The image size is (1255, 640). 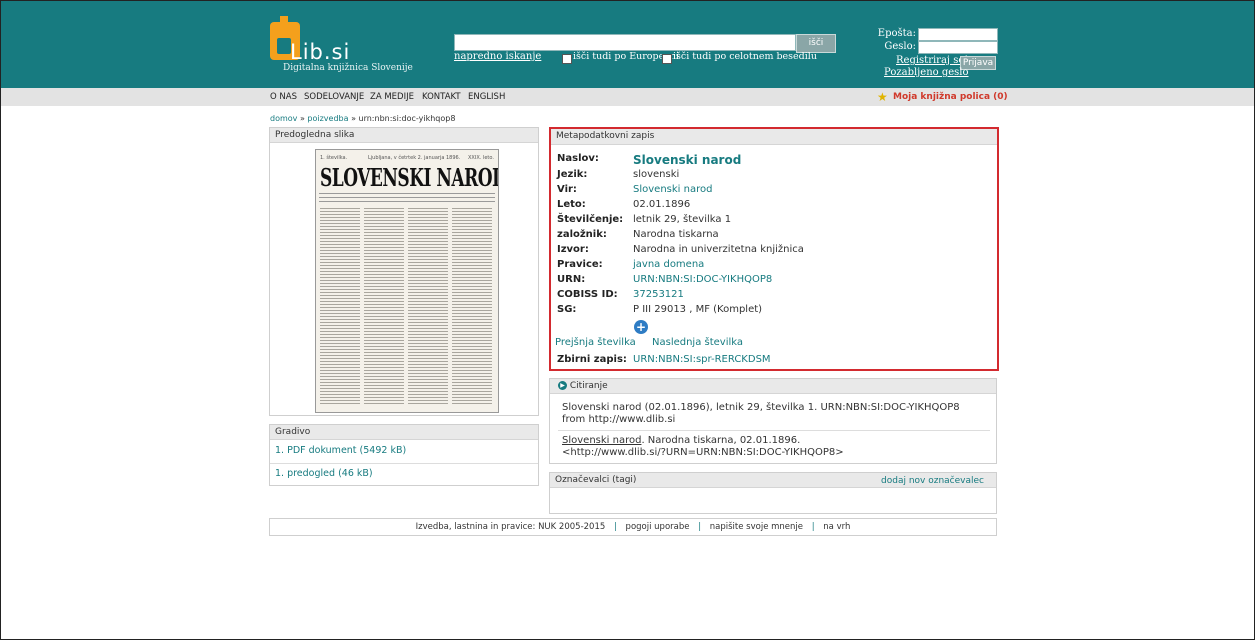 I want to click on password-label: Geslo:, so click(x=900, y=46).